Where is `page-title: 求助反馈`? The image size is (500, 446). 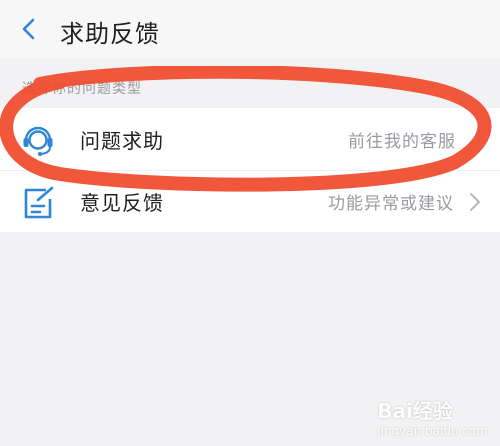 page-title: 求助反馈 is located at coordinates (110, 34).